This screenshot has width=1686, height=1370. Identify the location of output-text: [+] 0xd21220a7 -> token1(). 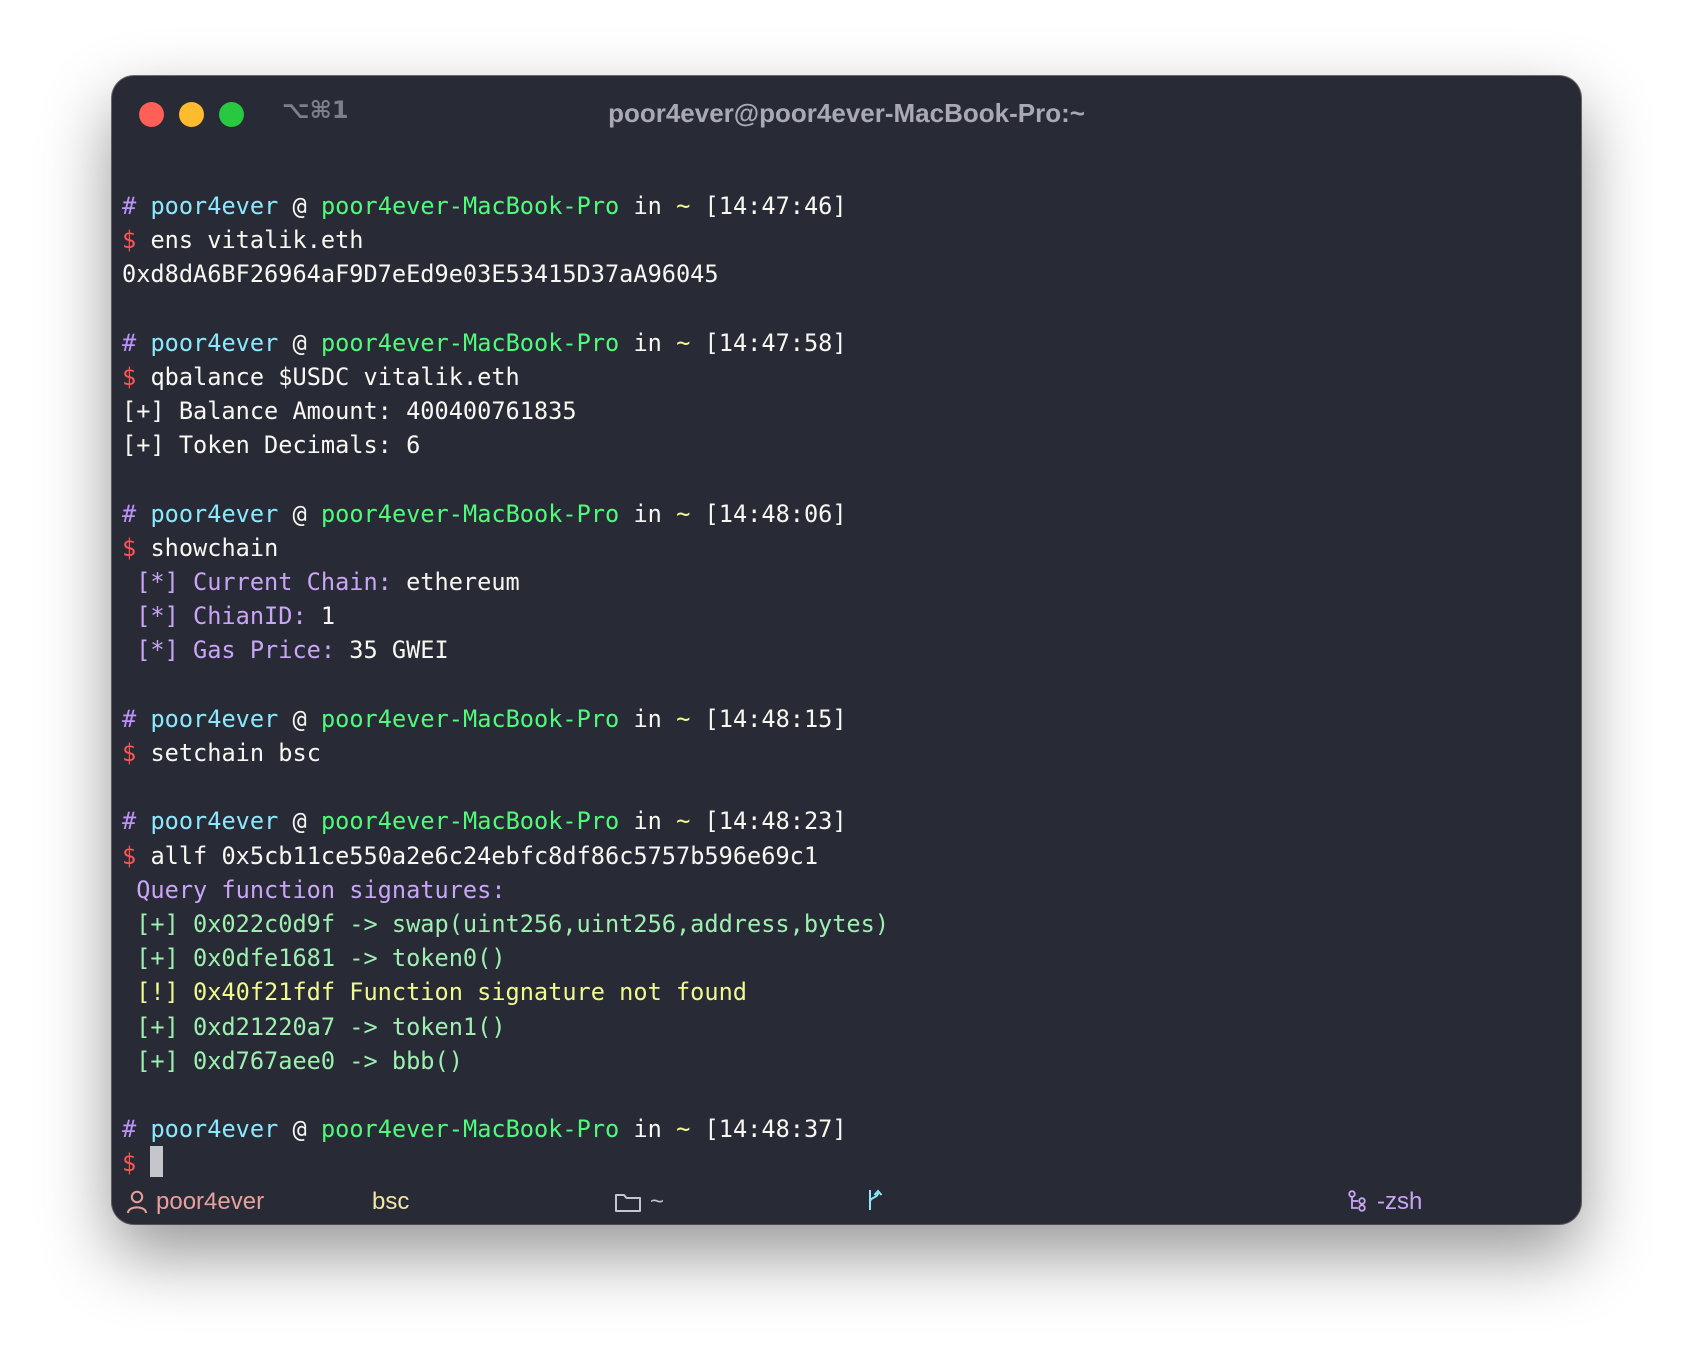
(314, 1026).